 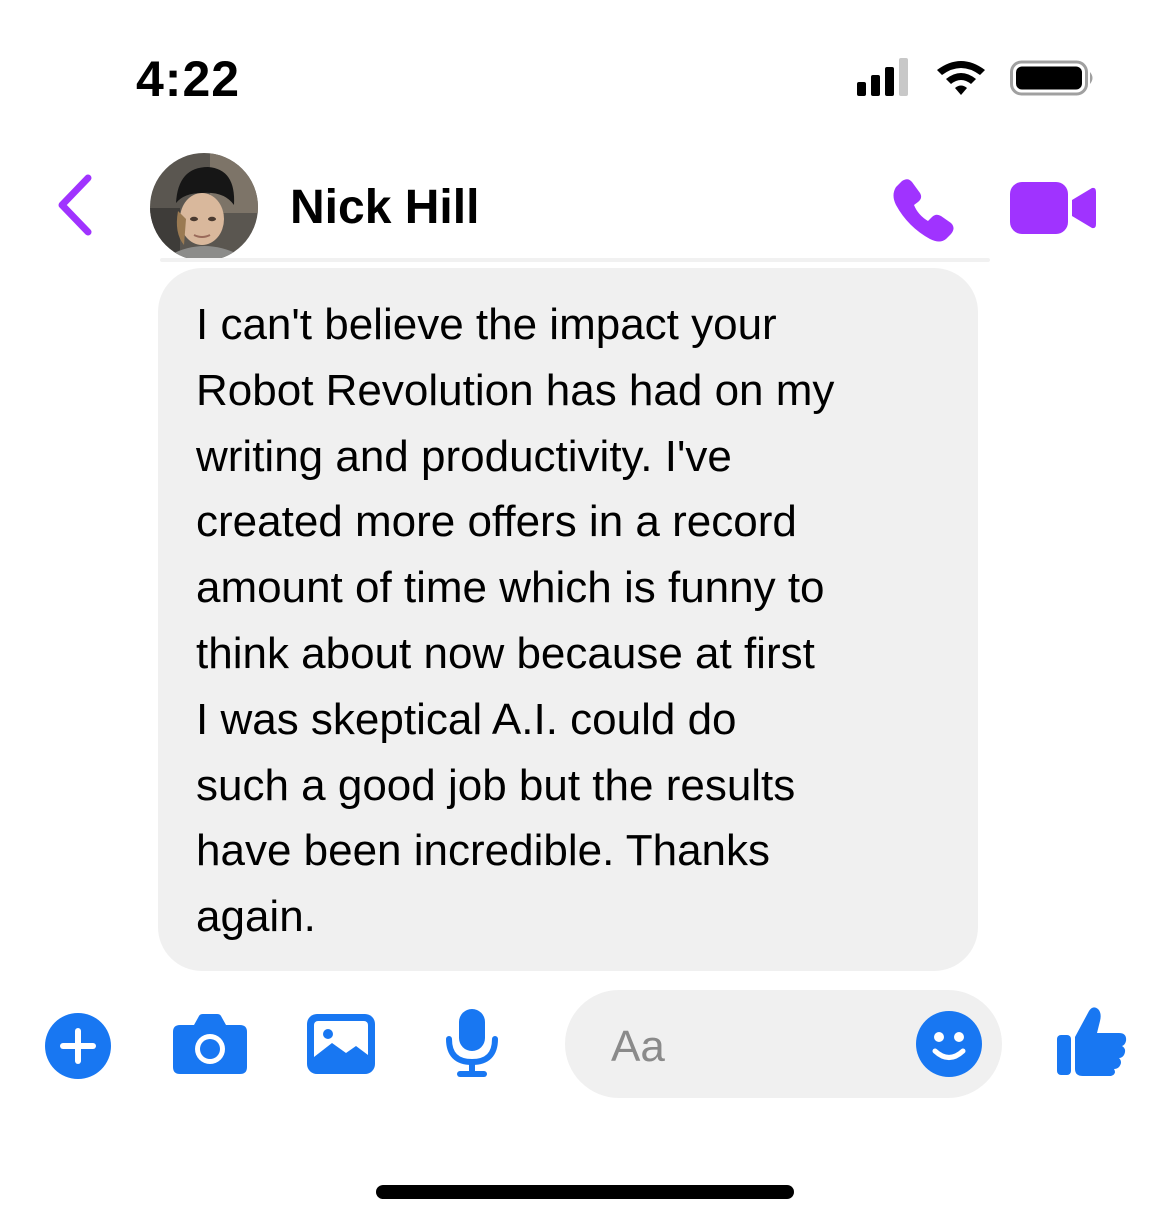 I want to click on video-camera-icon, so click(x=1053, y=208).